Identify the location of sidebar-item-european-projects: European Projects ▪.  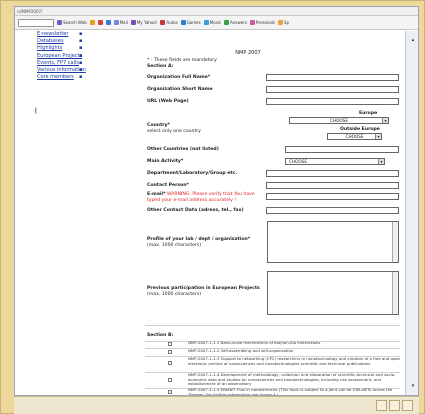
(77, 56).